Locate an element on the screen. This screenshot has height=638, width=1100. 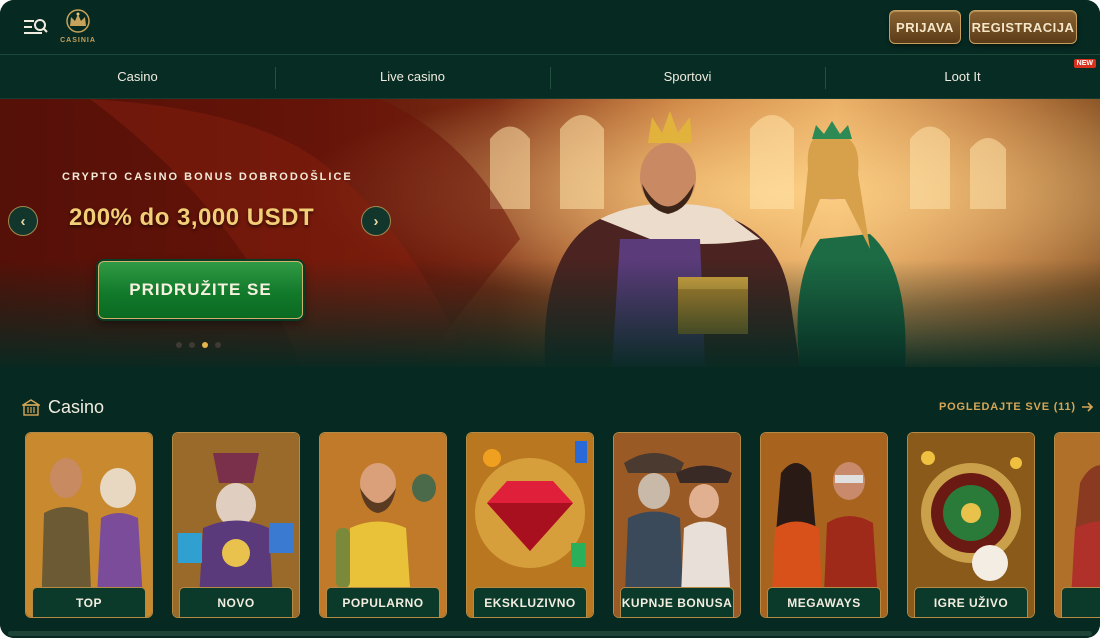
card-label: POPULARNO is located at coordinates (383, 602).